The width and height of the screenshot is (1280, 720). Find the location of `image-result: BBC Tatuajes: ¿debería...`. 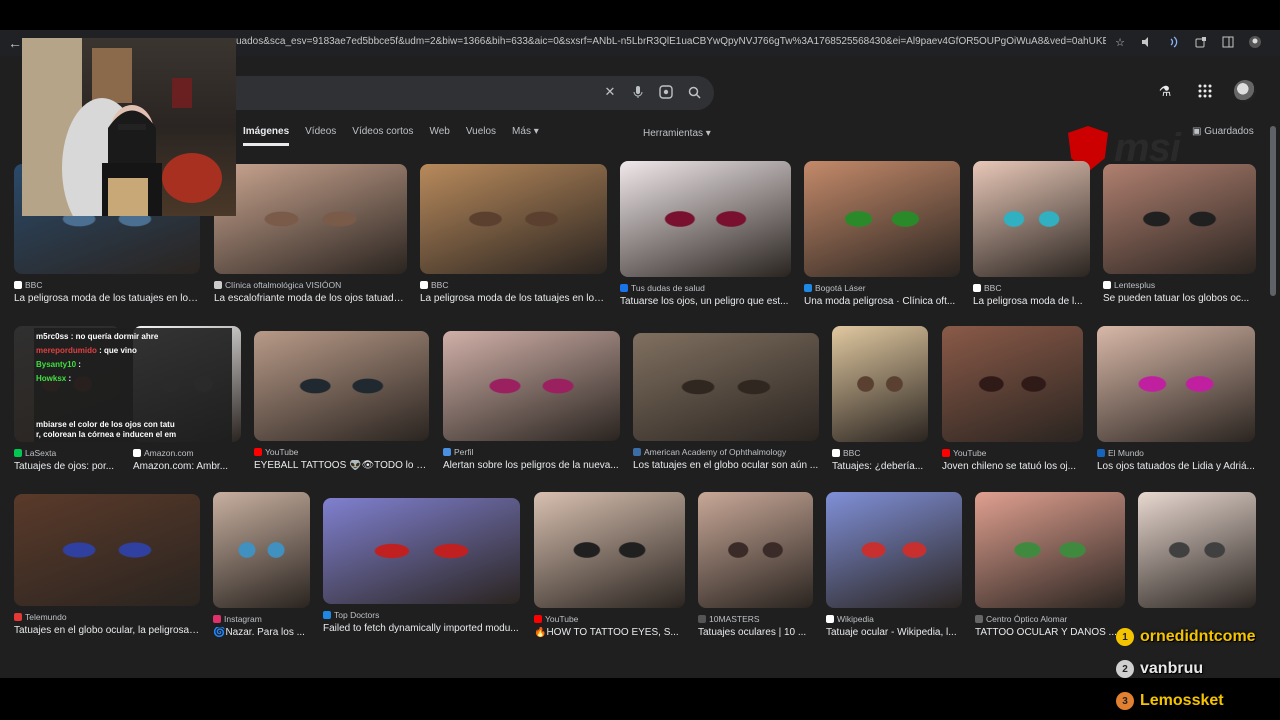

image-result: BBC Tatuajes: ¿debería... is located at coordinates (880, 404).